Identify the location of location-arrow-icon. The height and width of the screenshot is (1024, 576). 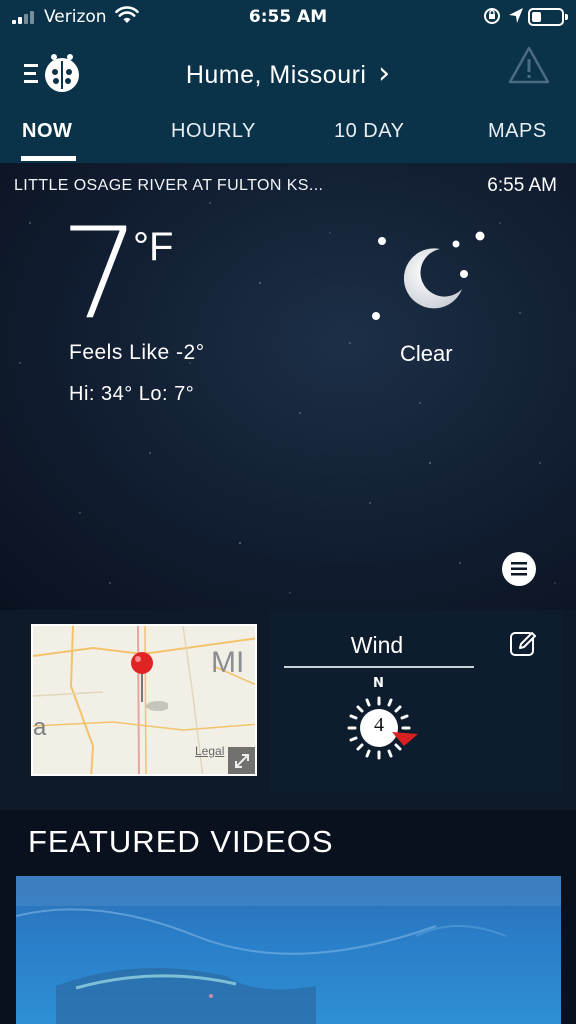
(516, 15).